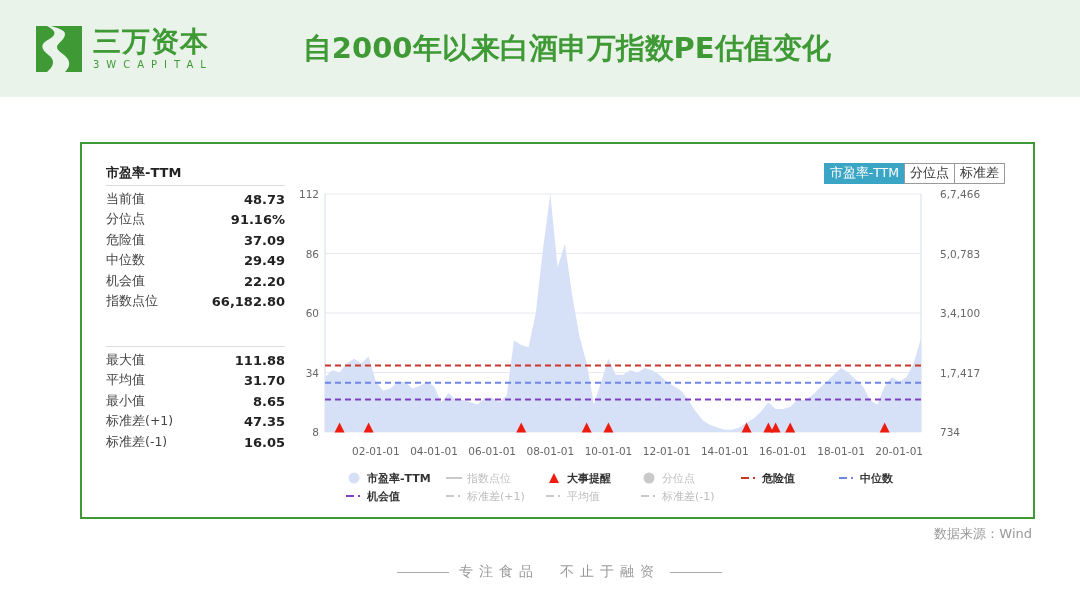 This screenshot has width=1080, height=606. Describe the element at coordinates (979, 173) in the screenshot. I see `chart-tab: 标准差` at that location.